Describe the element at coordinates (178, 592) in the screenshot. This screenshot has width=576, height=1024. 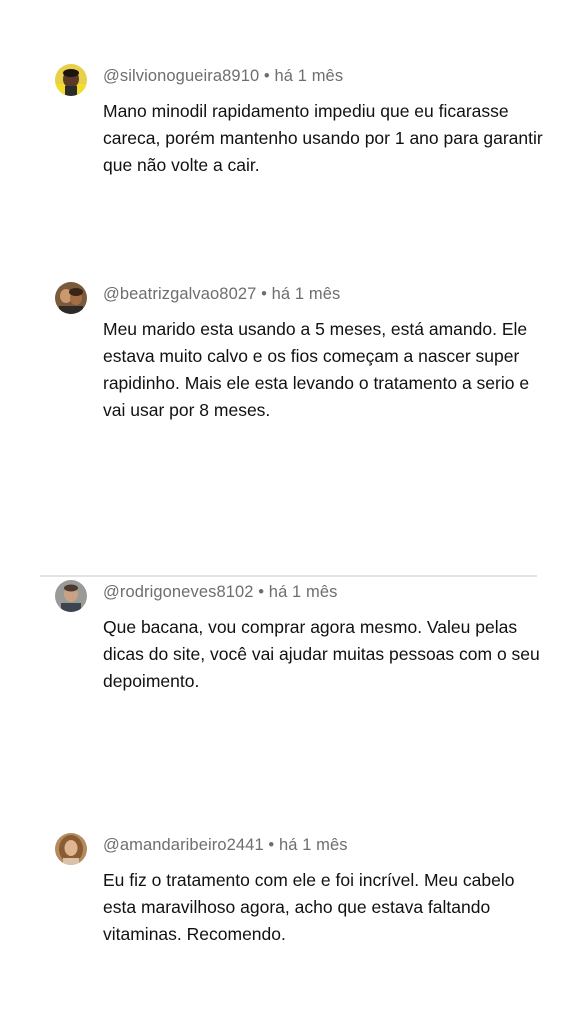
I see `comment-author: @rodrigoneves8102` at that location.